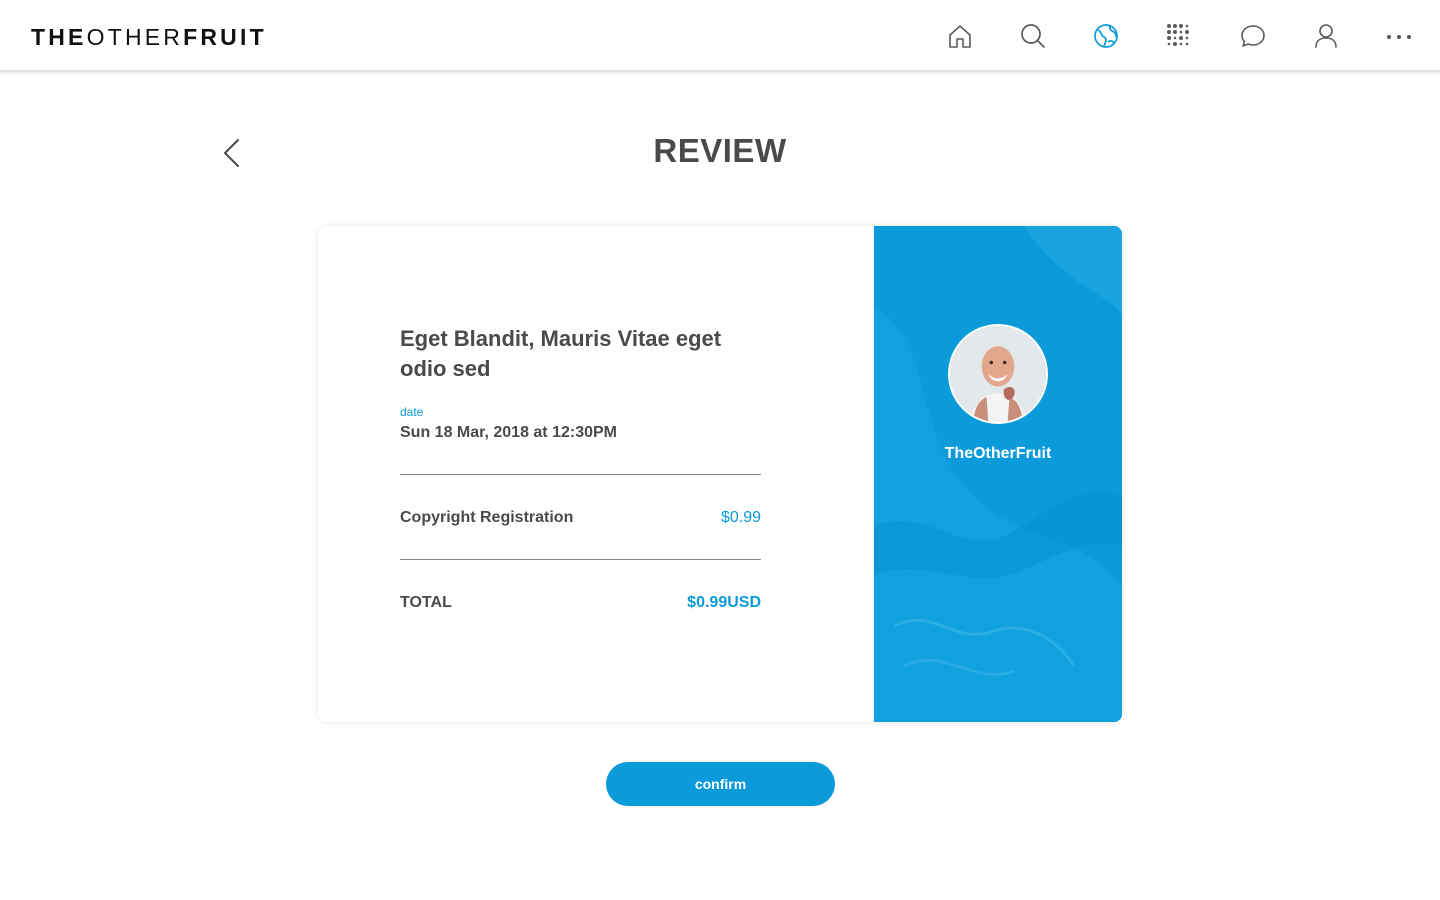  Describe the element at coordinates (720, 150) in the screenshot. I see `page-title: REVIEW` at that location.